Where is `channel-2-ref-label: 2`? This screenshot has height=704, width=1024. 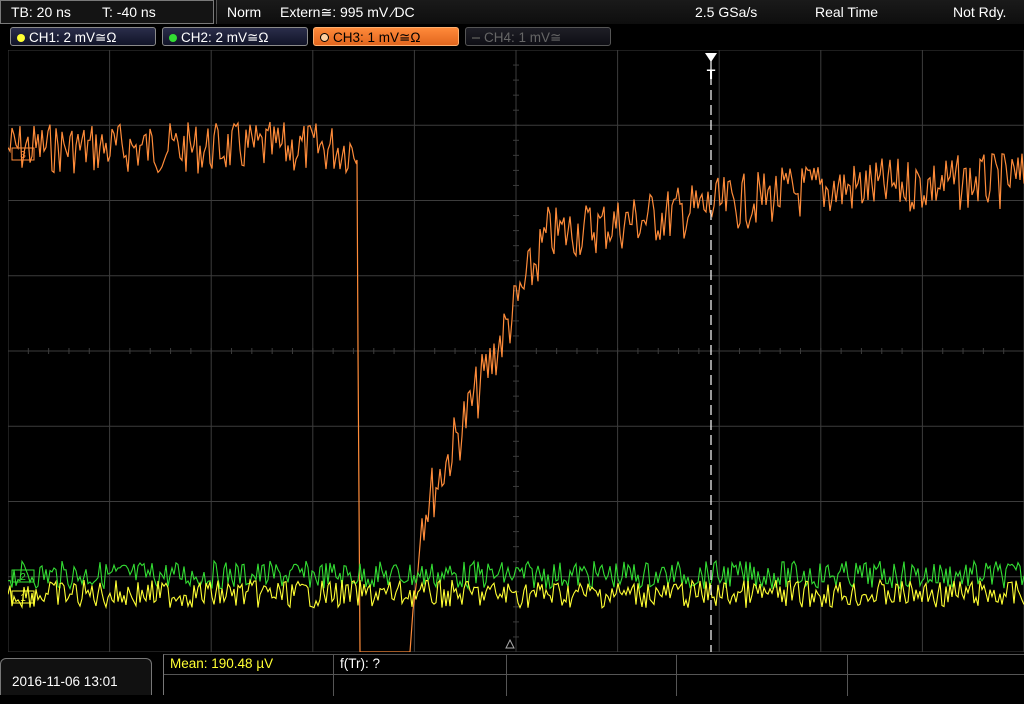
channel-2-ref-label: 2 is located at coordinates (23, 577).